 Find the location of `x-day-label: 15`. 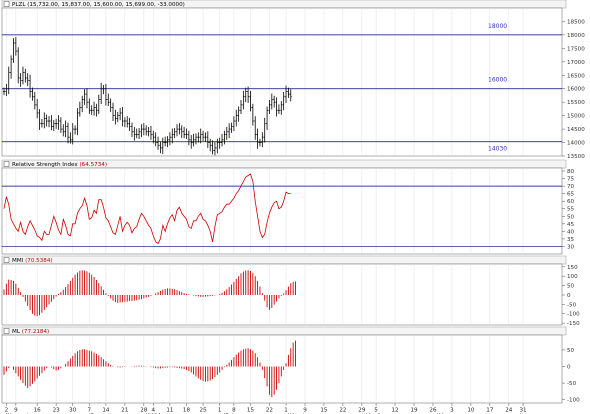

x-day-label: 15 is located at coordinates (324, 411).